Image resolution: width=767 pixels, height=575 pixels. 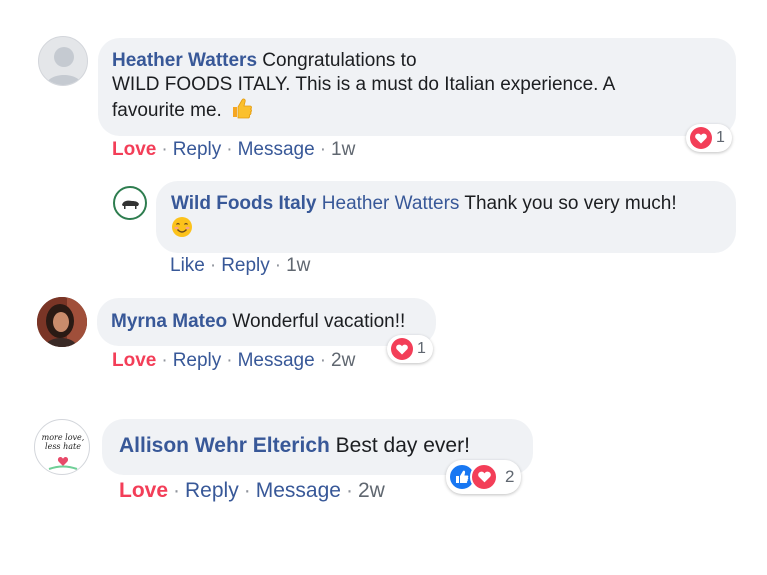 I want to click on avatar-allison-wehr-elterich: more love, less hate, so click(x=62, y=447).